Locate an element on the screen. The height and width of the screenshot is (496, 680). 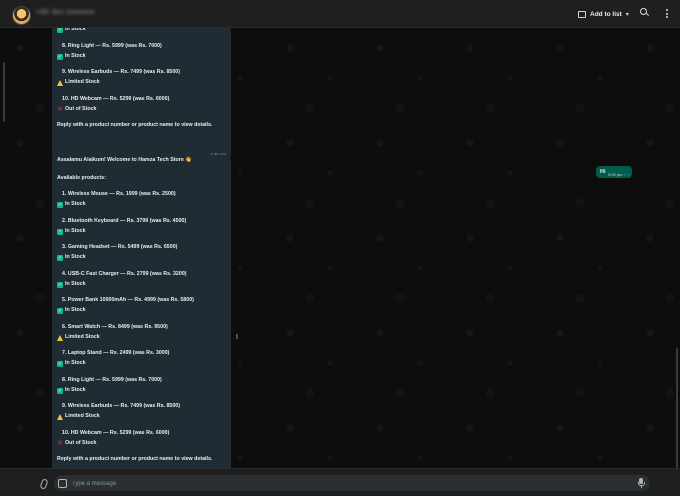
message-text: Hi is located at coordinates (603, 172).